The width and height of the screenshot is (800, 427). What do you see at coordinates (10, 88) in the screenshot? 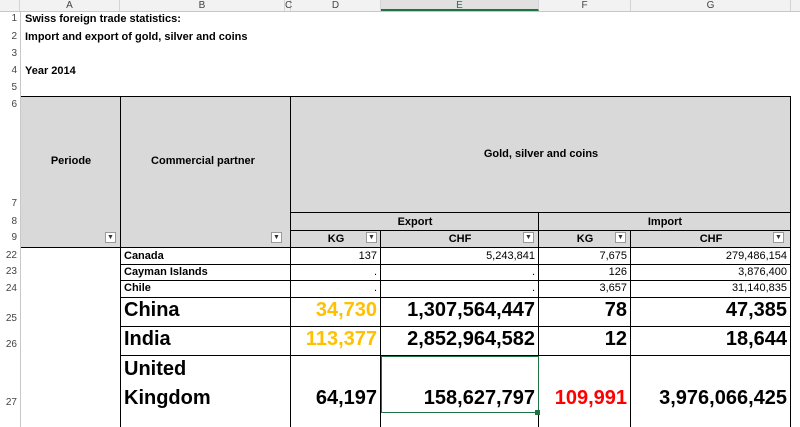
I see `row-number: 5` at bounding box center [10, 88].